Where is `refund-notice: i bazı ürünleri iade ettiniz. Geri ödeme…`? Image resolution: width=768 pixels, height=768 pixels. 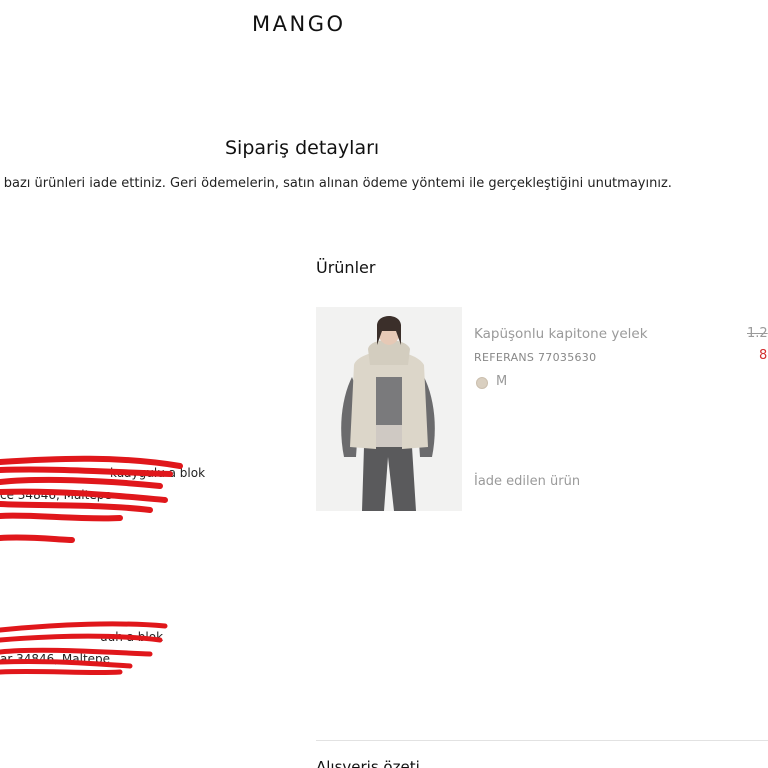 refund-notice: i bazı ürünleri iade ettiniz. Geri ödeme… is located at coordinates (336, 183).